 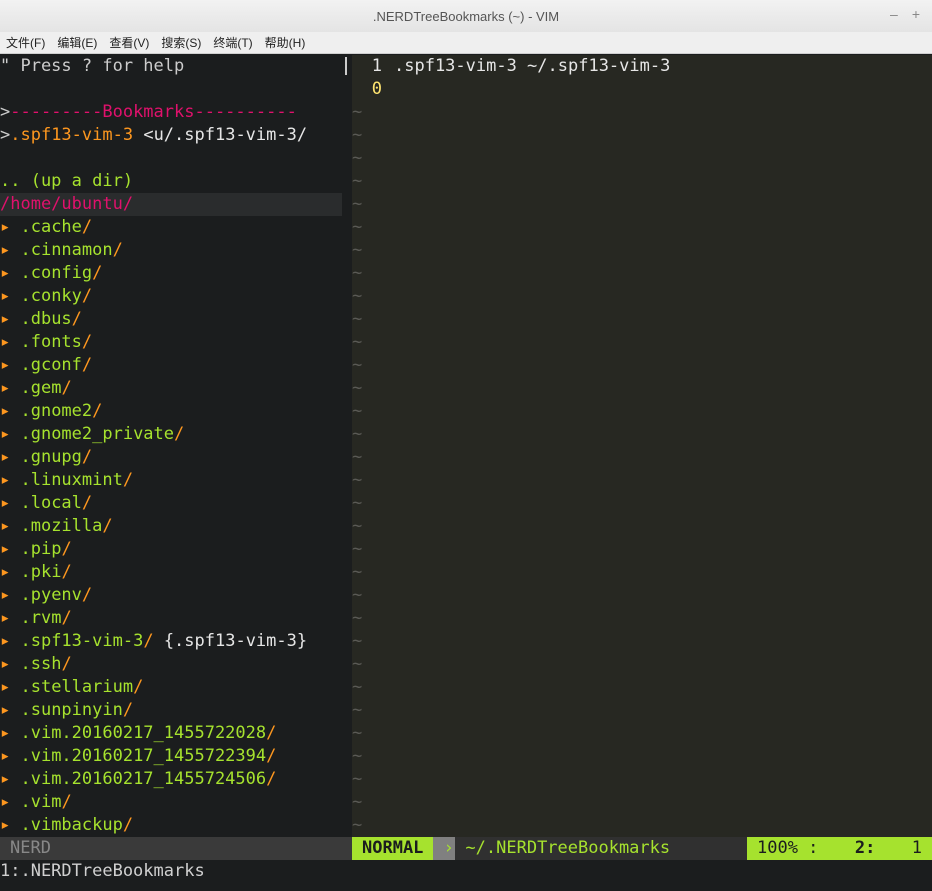 What do you see at coordinates (171, 503) in the screenshot?
I see `tree-dir-item: ▸ .local/` at bounding box center [171, 503].